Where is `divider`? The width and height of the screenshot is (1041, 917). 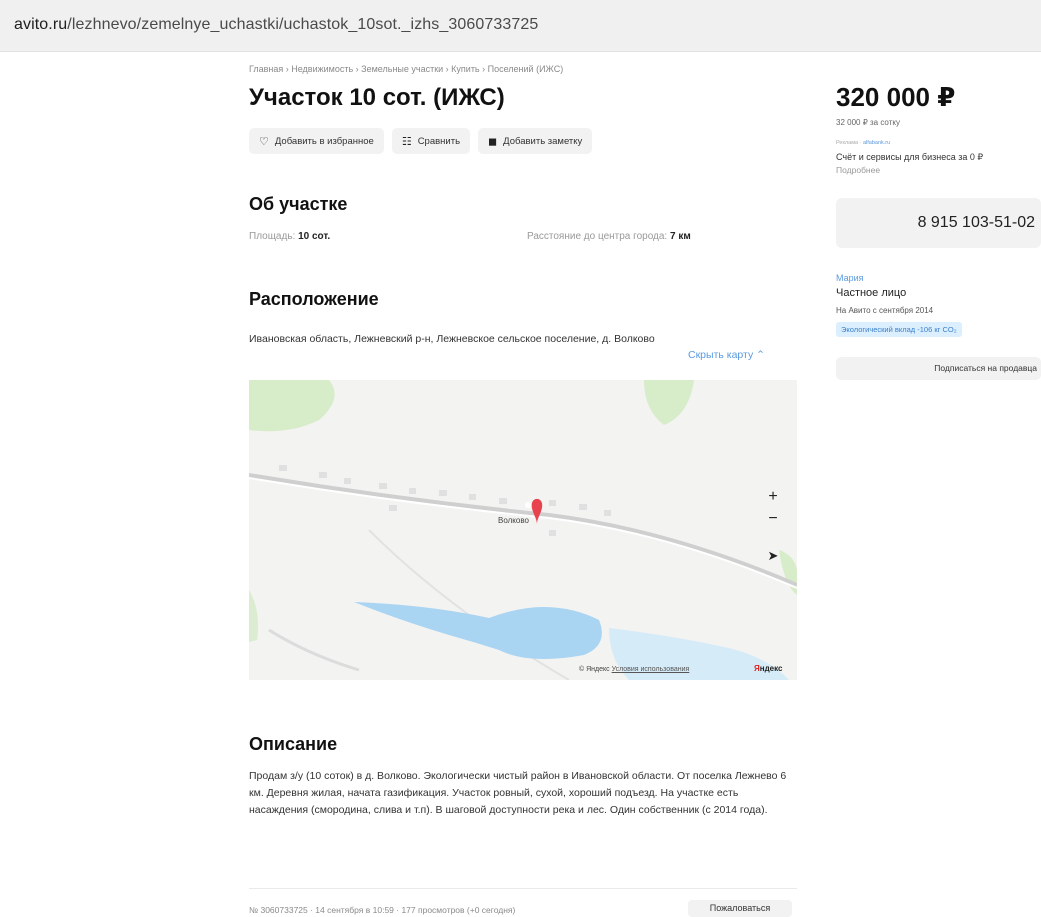
divider is located at coordinates (523, 888).